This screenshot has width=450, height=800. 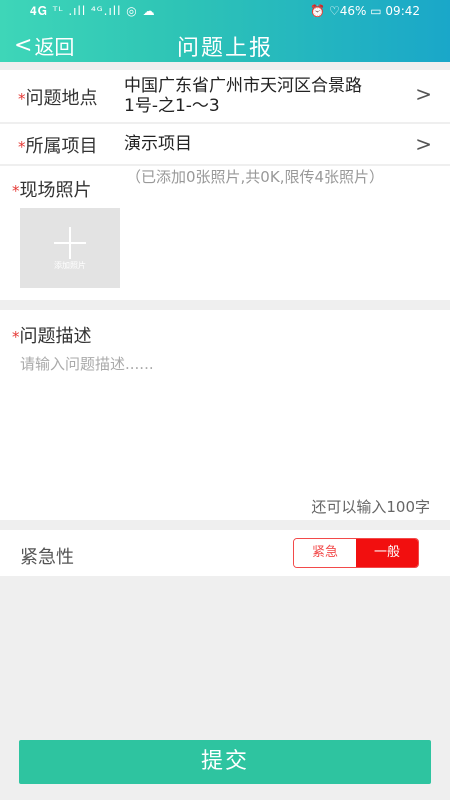 I want to click on photos-label: *现场照片, so click(x=52, y=189).